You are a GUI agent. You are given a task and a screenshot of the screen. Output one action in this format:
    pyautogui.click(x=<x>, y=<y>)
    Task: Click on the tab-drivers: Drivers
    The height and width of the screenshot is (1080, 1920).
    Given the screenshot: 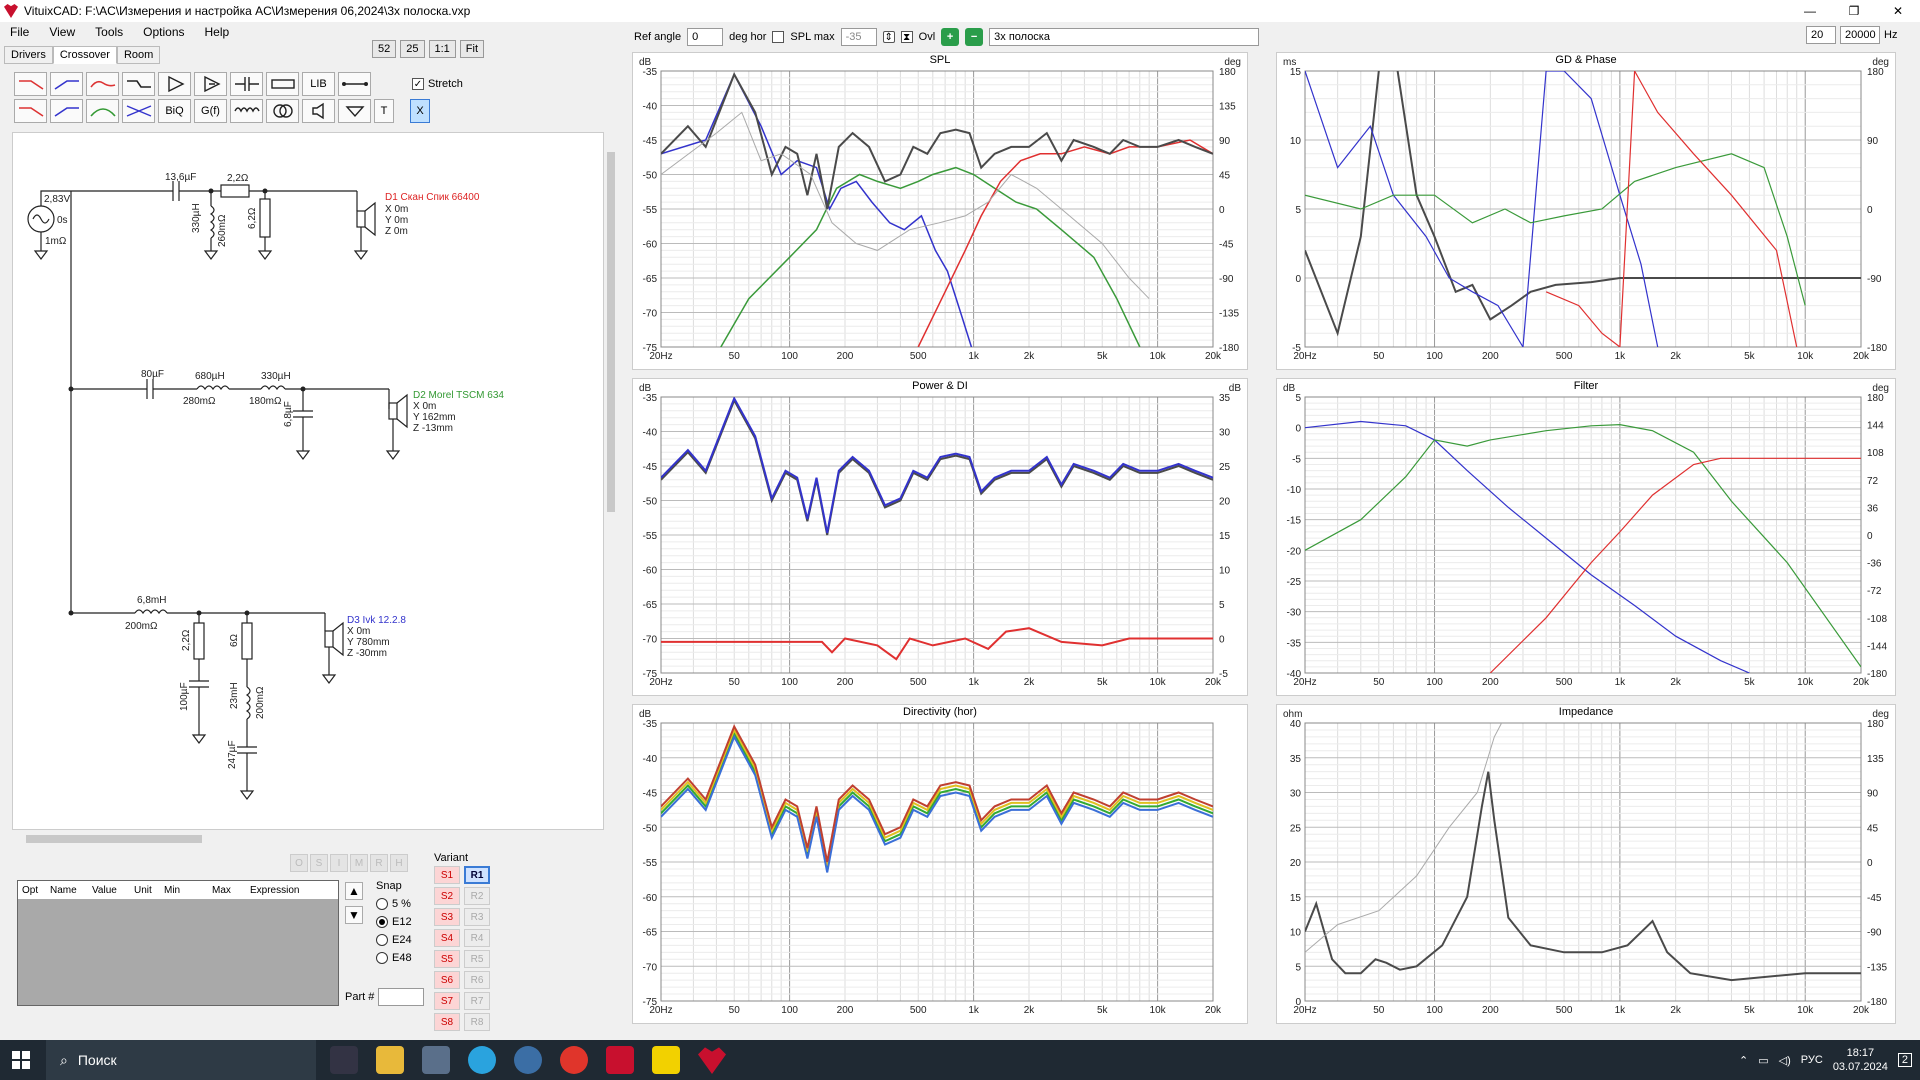 What is the action you would take?
    pyautogui.click(x=28, y=55)
    